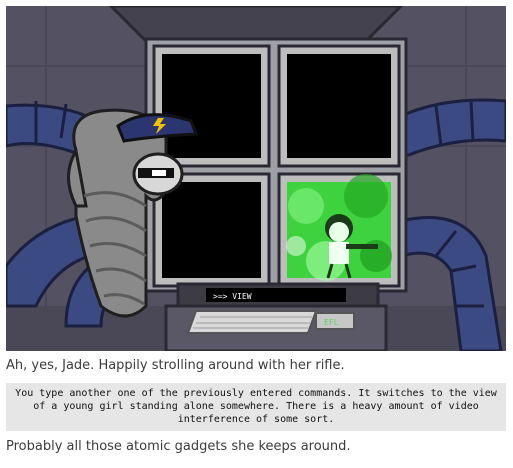  What do you see at coordinates (339, 106) in the screenshot?
I see `screen-top-right` at bounding box center [339, 106].